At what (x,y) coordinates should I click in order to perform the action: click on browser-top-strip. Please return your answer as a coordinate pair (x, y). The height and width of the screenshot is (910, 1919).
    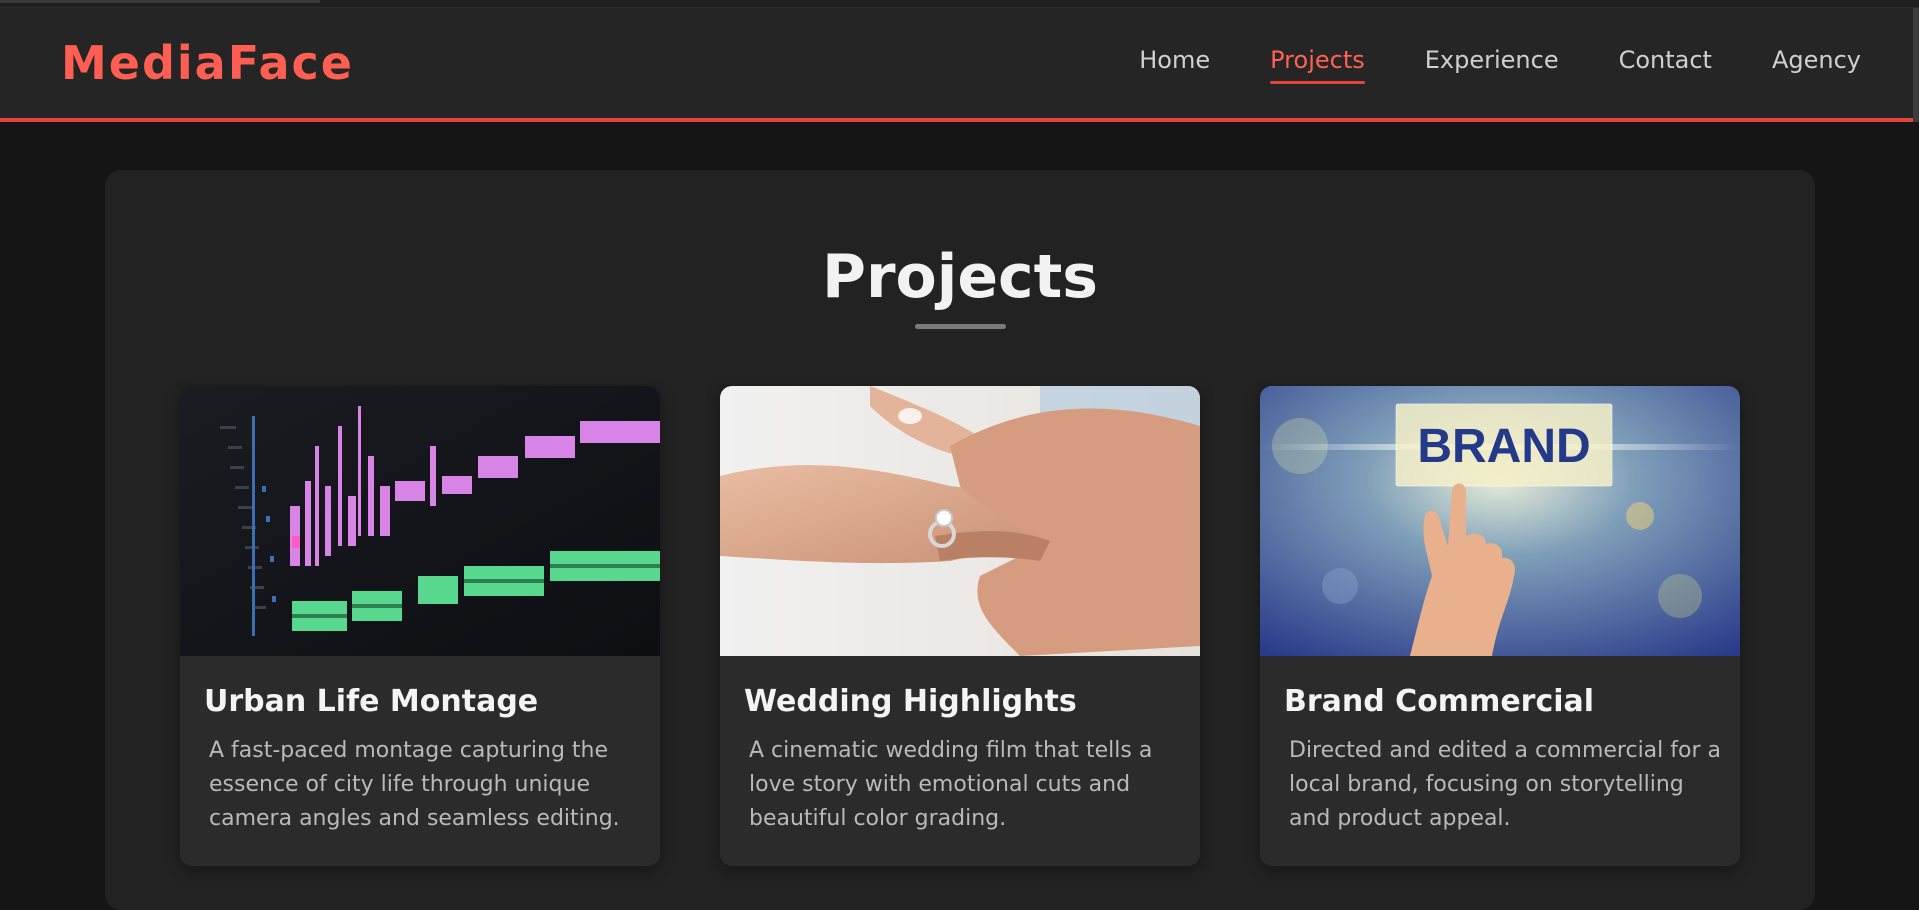
    Looking at the image, I should click on (959, 4).